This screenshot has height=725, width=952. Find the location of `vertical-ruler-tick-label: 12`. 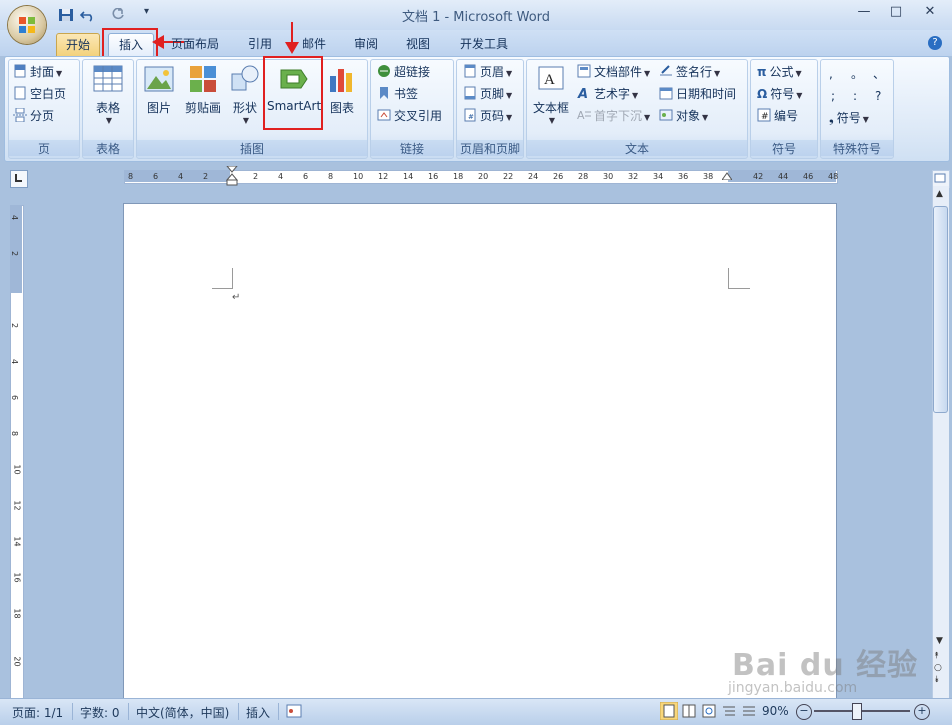

vertical-ruler-tick-label: 12 is located at coordinates (17, 505).